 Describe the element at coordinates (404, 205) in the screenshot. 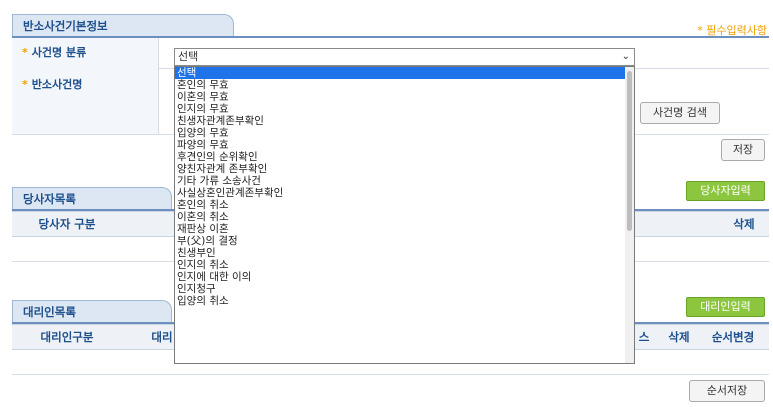

I see `dropdown-option: 혼인의 취소` at that location.